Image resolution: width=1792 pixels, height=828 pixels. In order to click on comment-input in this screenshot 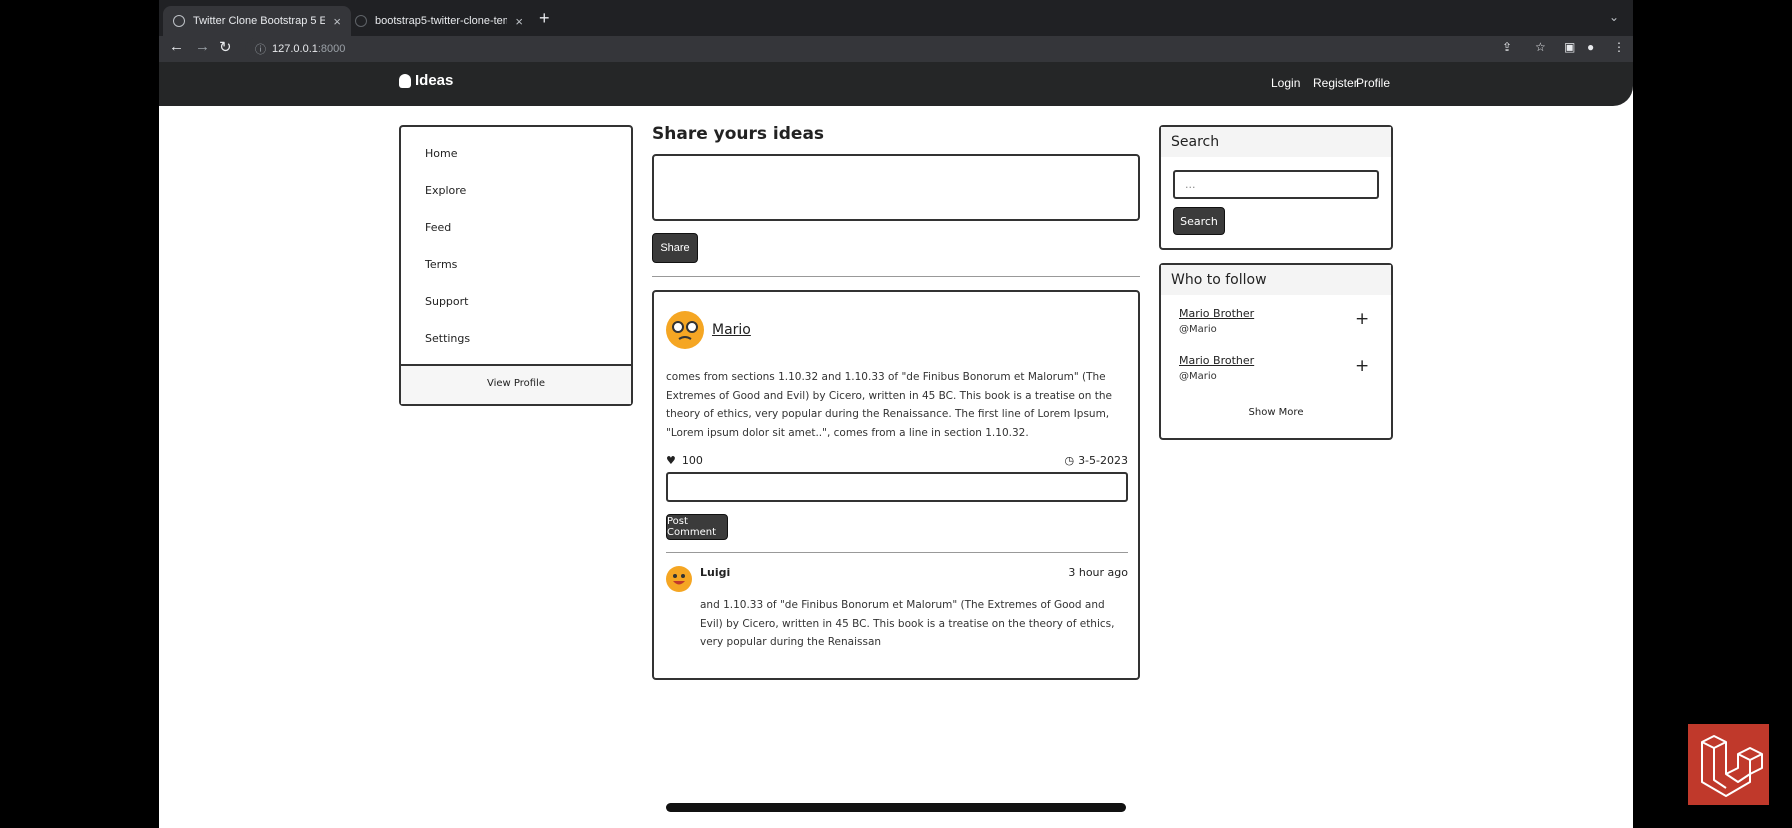, I will do `click(897, 487)`.